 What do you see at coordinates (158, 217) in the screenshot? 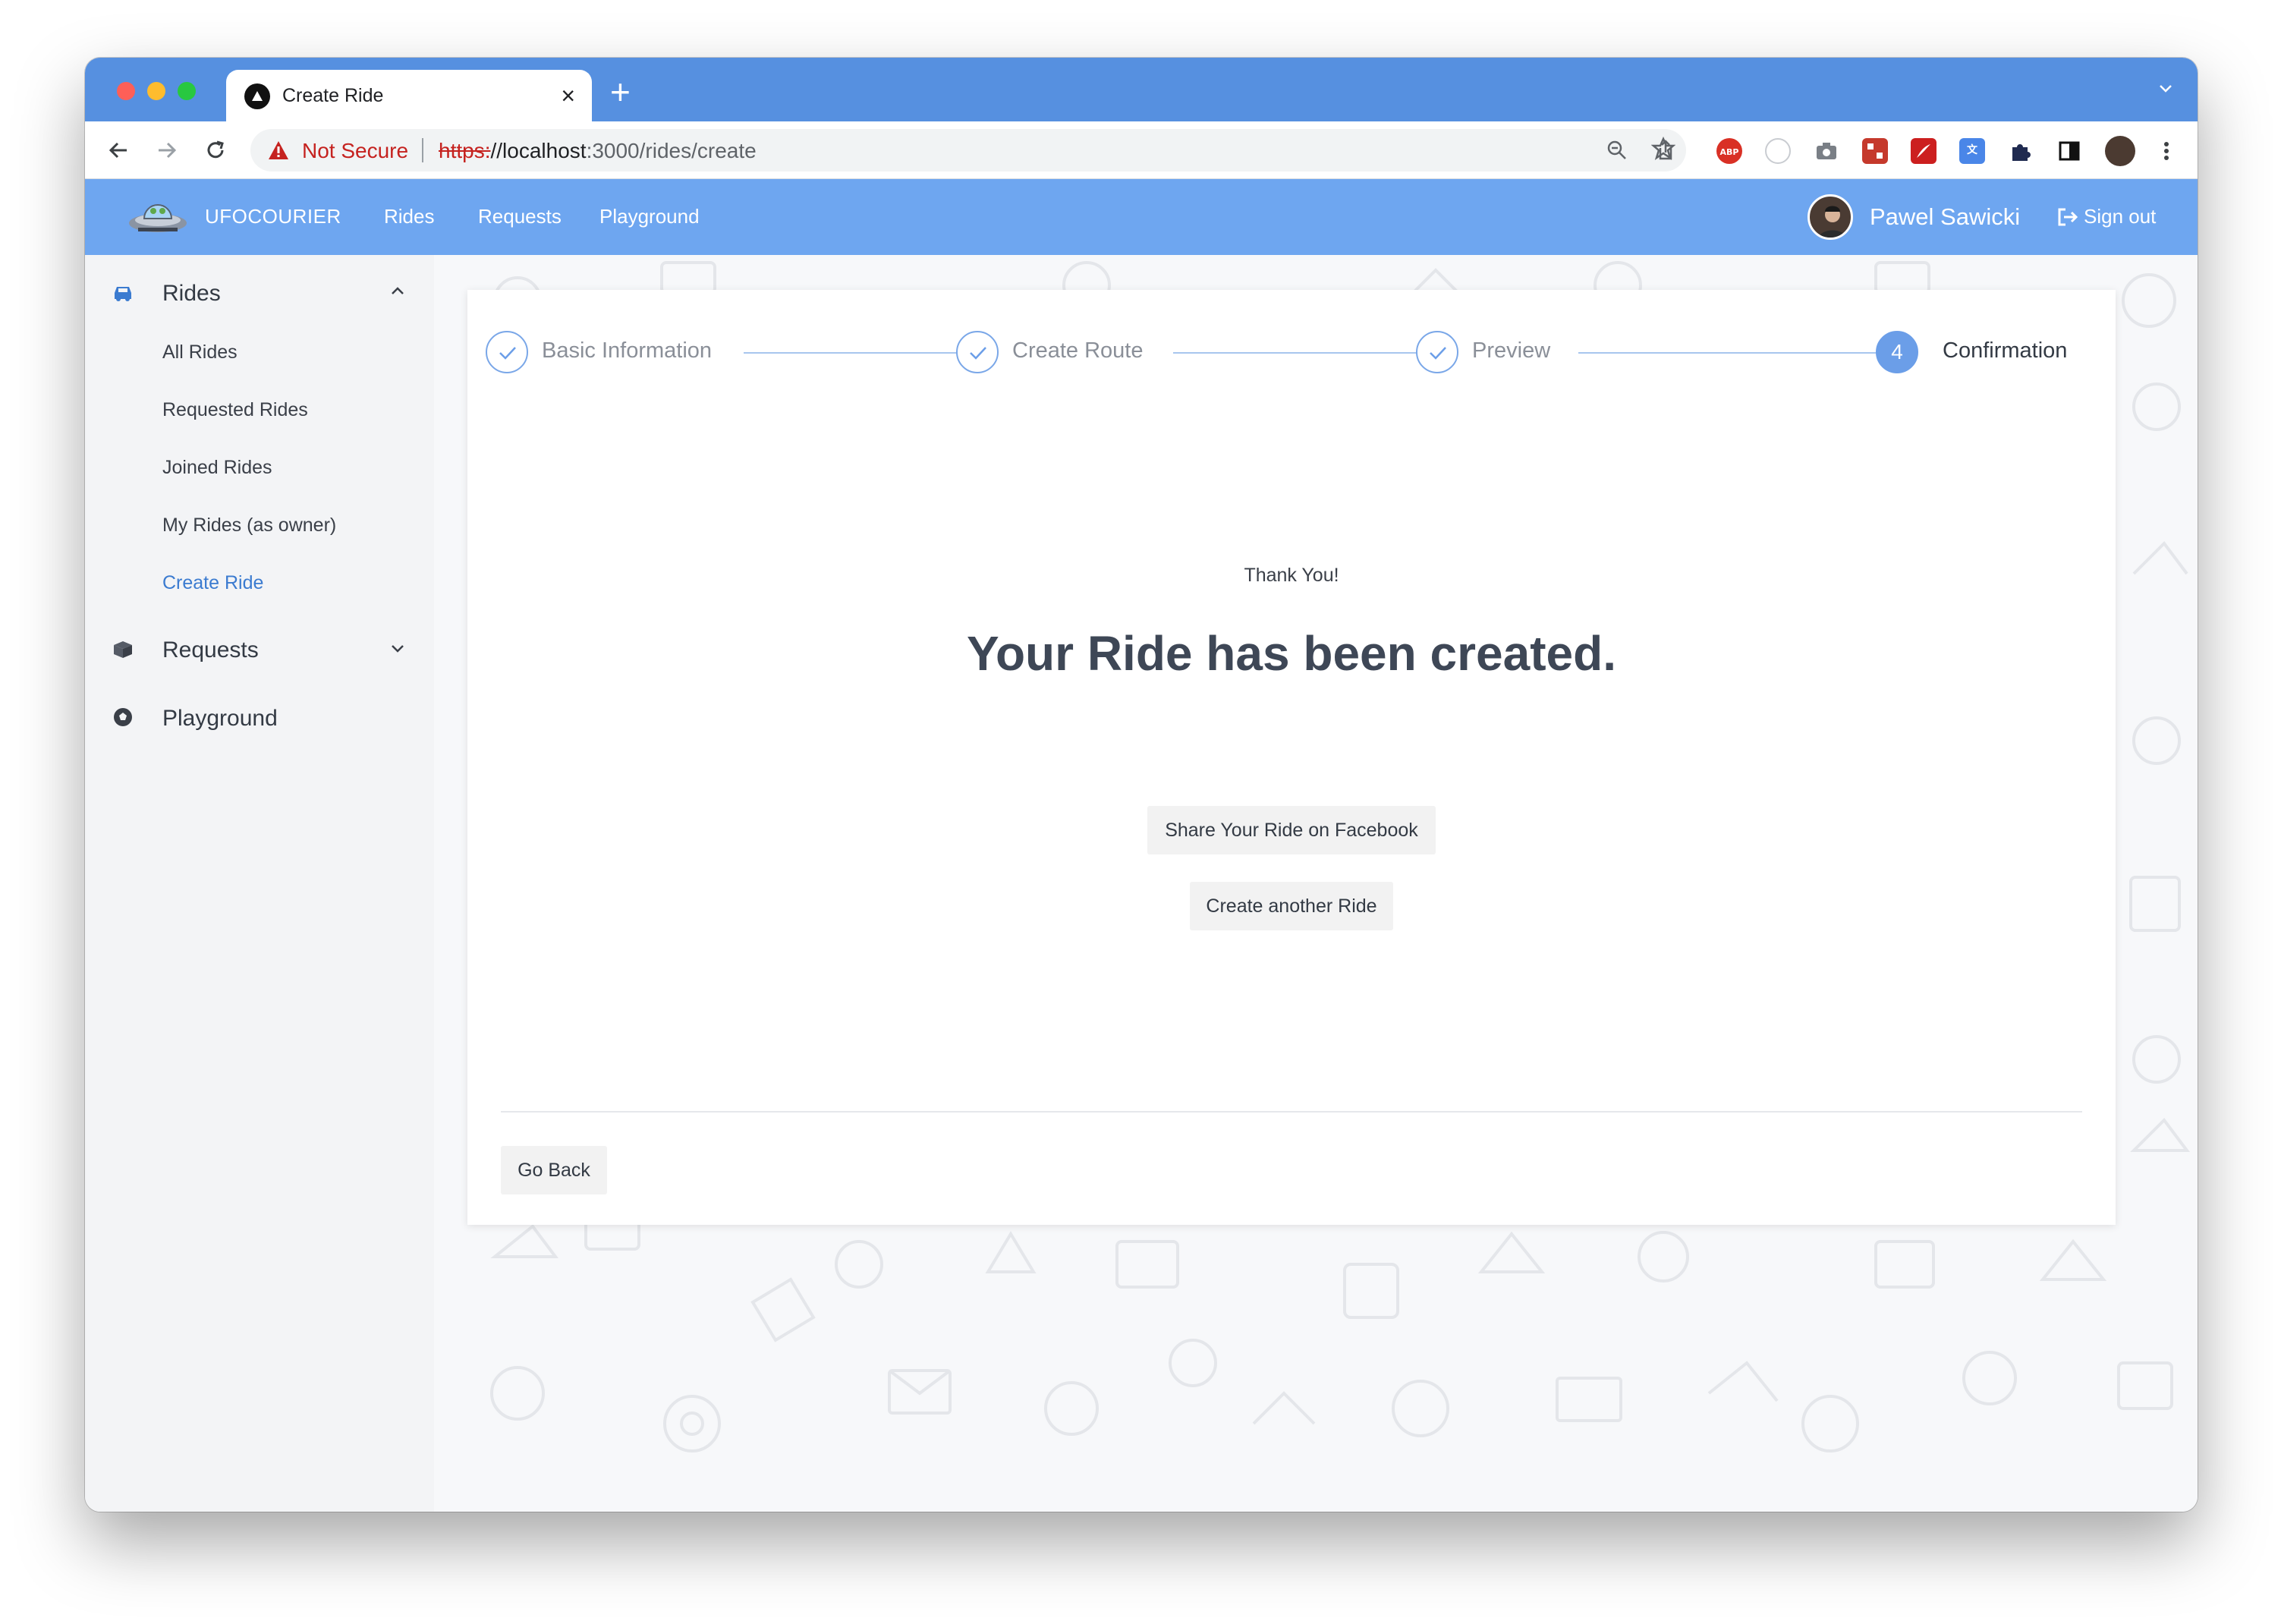
I see `ufo-logo-icon` at bounding box center [158, 217].